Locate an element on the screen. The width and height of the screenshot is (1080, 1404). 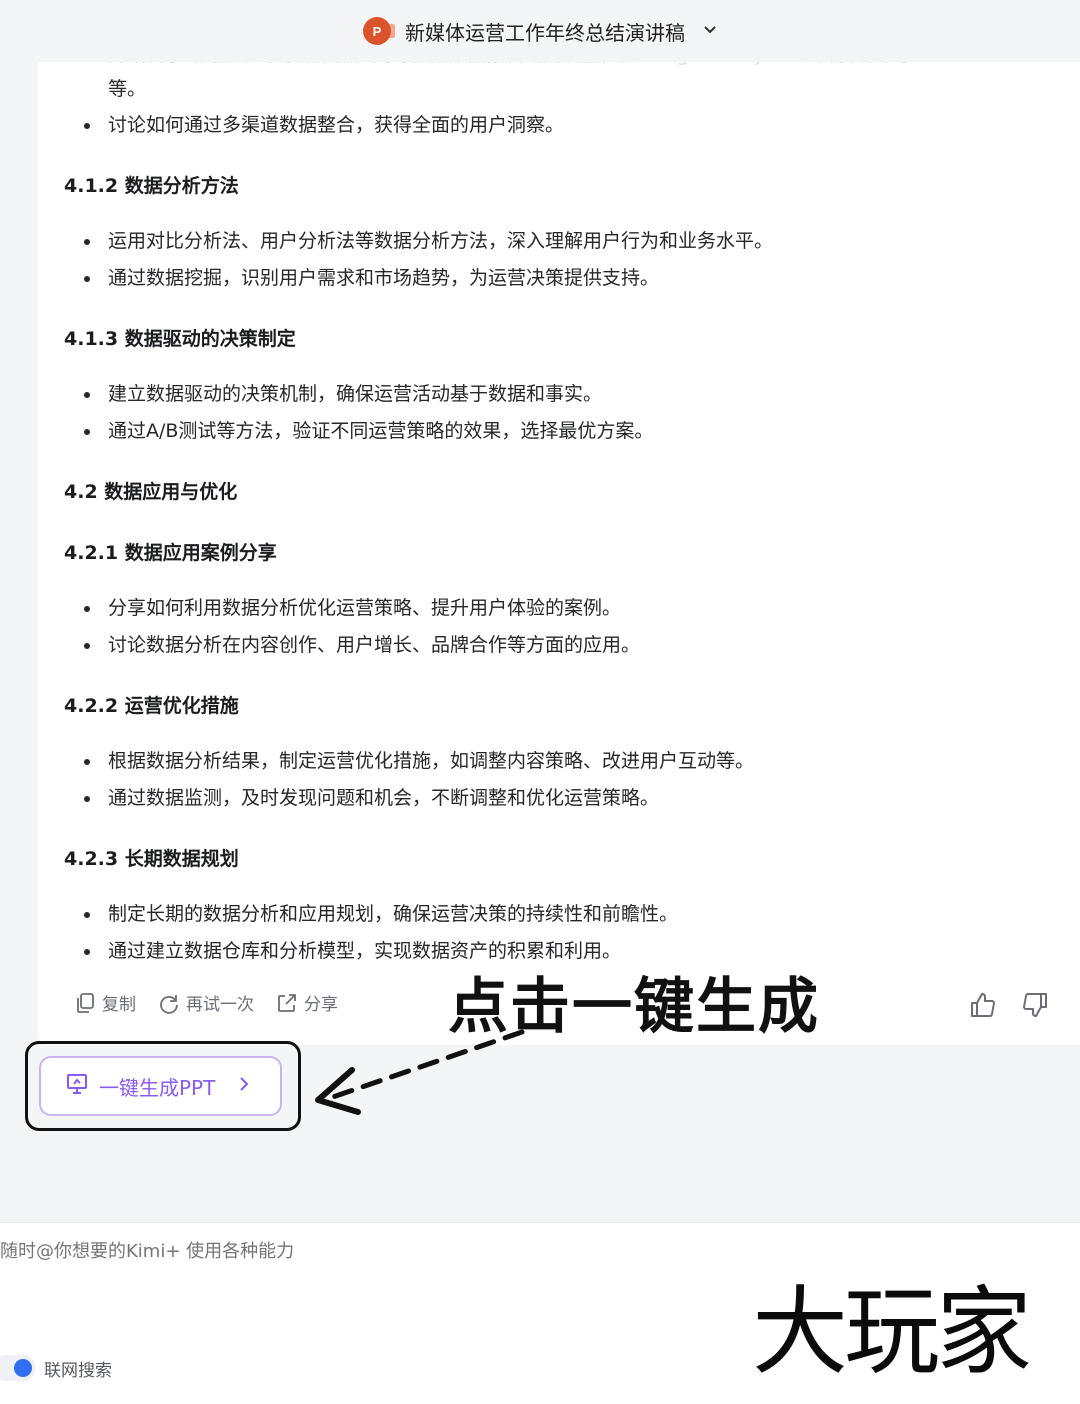
toggle-knob is located at coordinates (23, 1368).